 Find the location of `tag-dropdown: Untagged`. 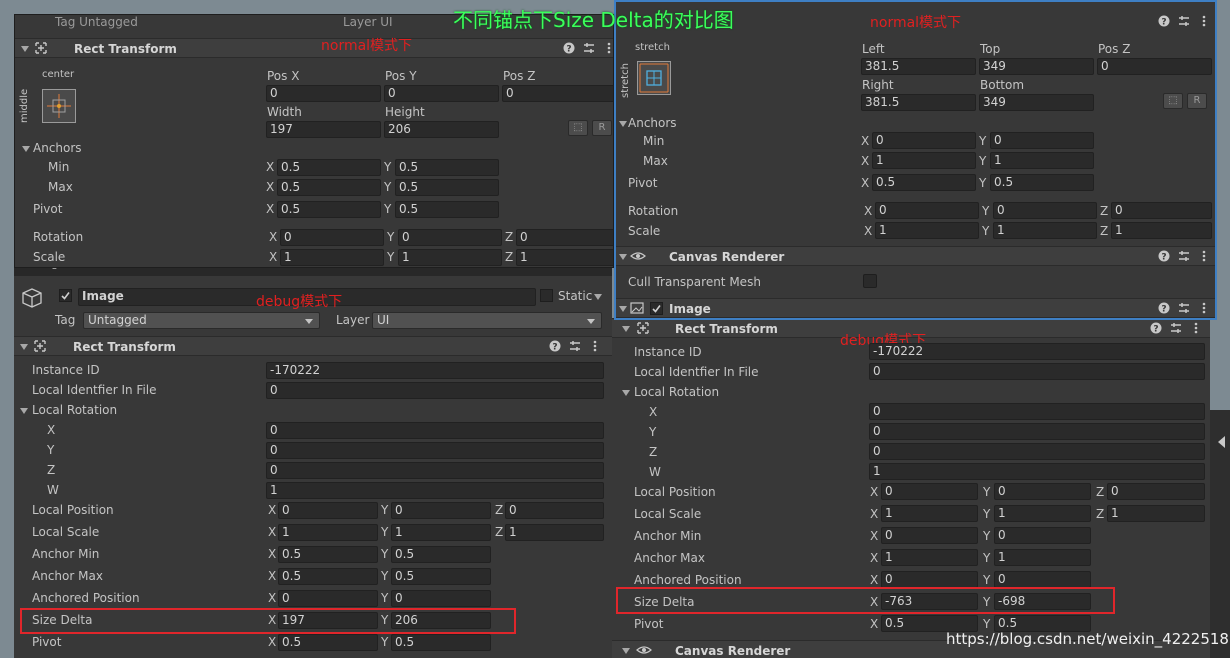

tag-dropdown: Untagged is located at coordinates (201, 320).